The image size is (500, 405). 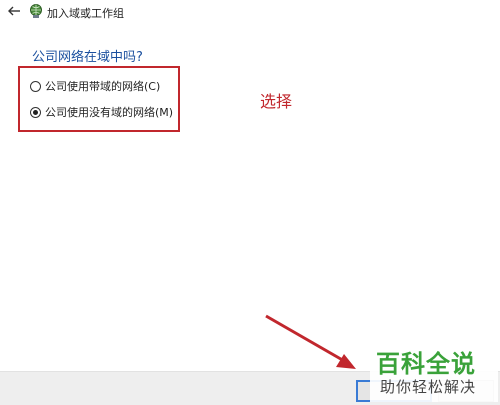 What do you see at coordinates (428, 387) in the screenshot?
I see `watermark-subtitle: 助你轻松解决` at bounding box center [428, 387].